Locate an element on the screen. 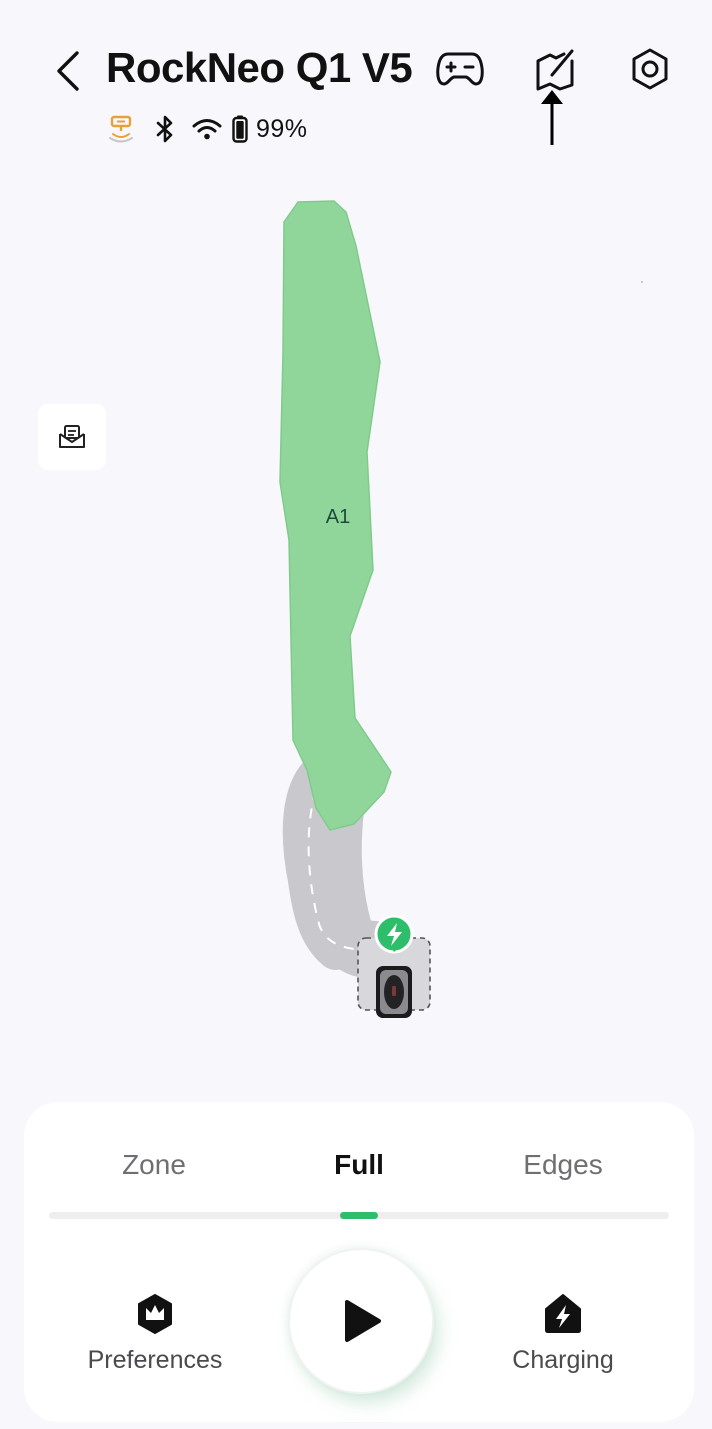 This screenshot has width=712, height=1429. map-edit-button is located at coordinates (555, 69).